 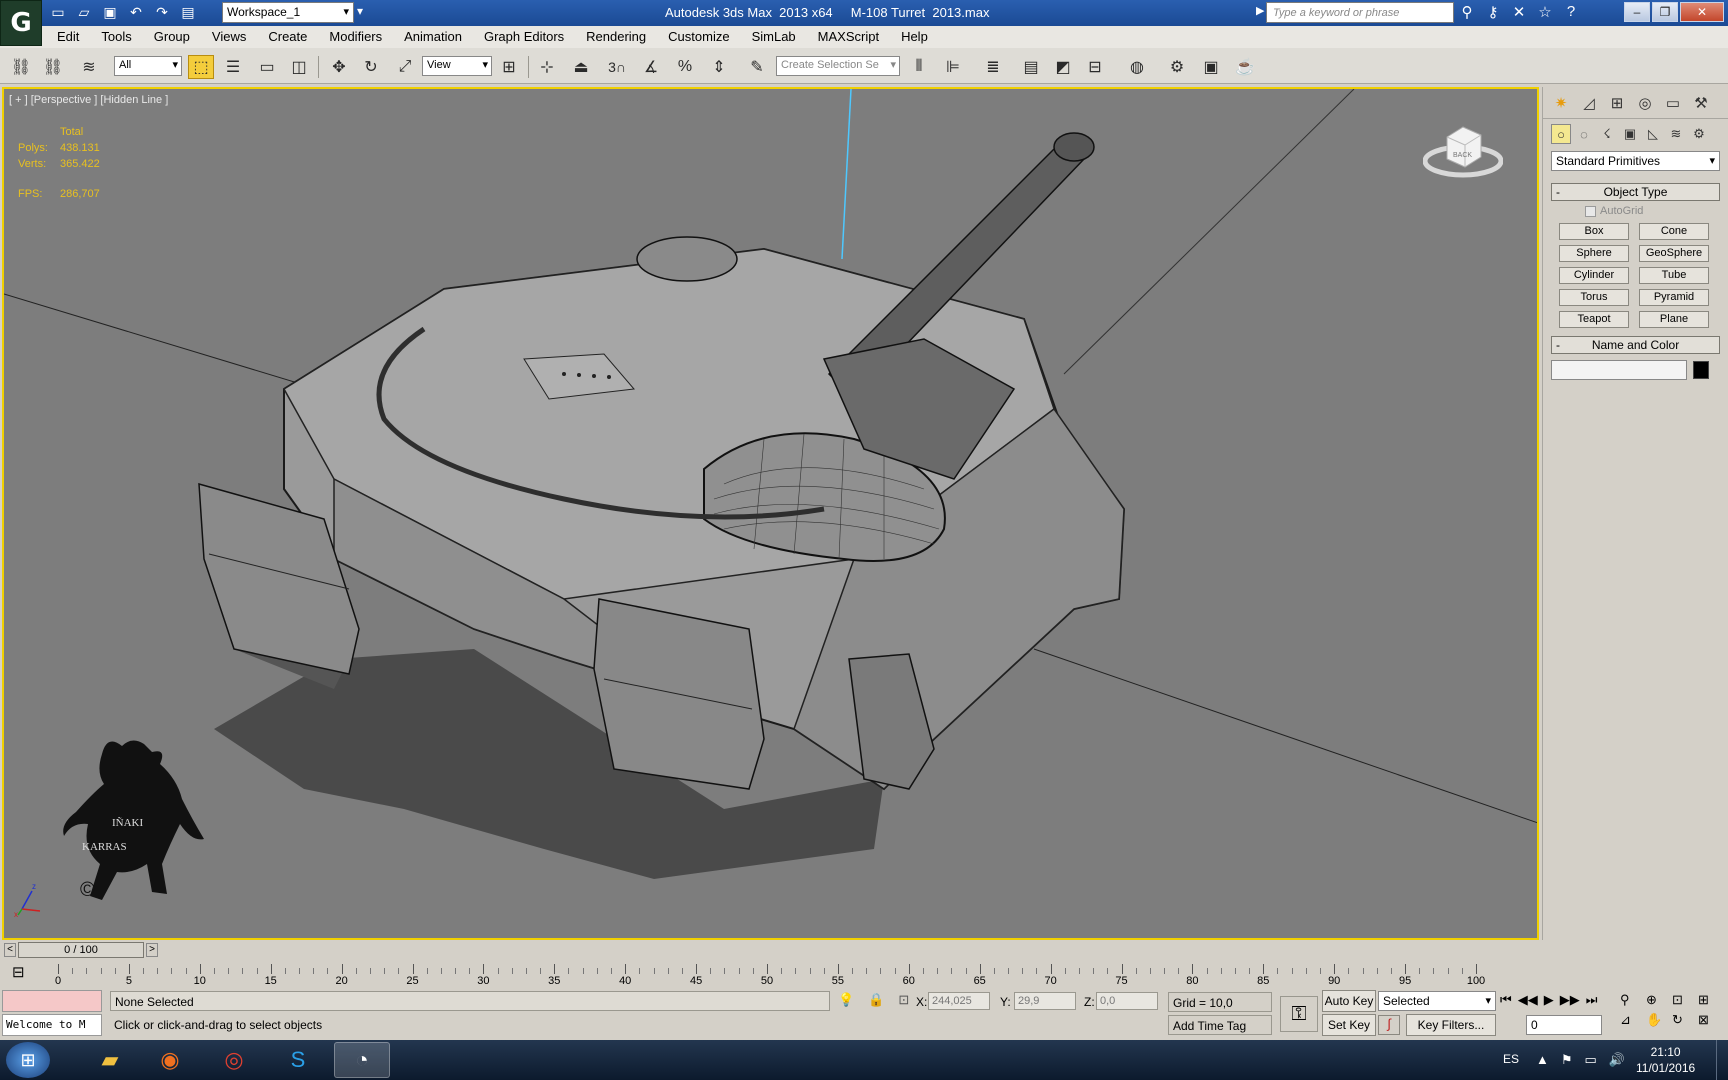 What do you see at coordinates (68, 37) in the screenshot?
I see `menu-edit: Edit` at bounding box center [68, 37].